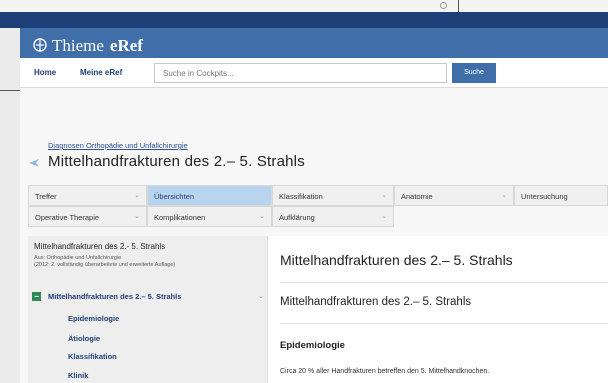  I want to click on tab-label: Anatomie, so click(417, 196).